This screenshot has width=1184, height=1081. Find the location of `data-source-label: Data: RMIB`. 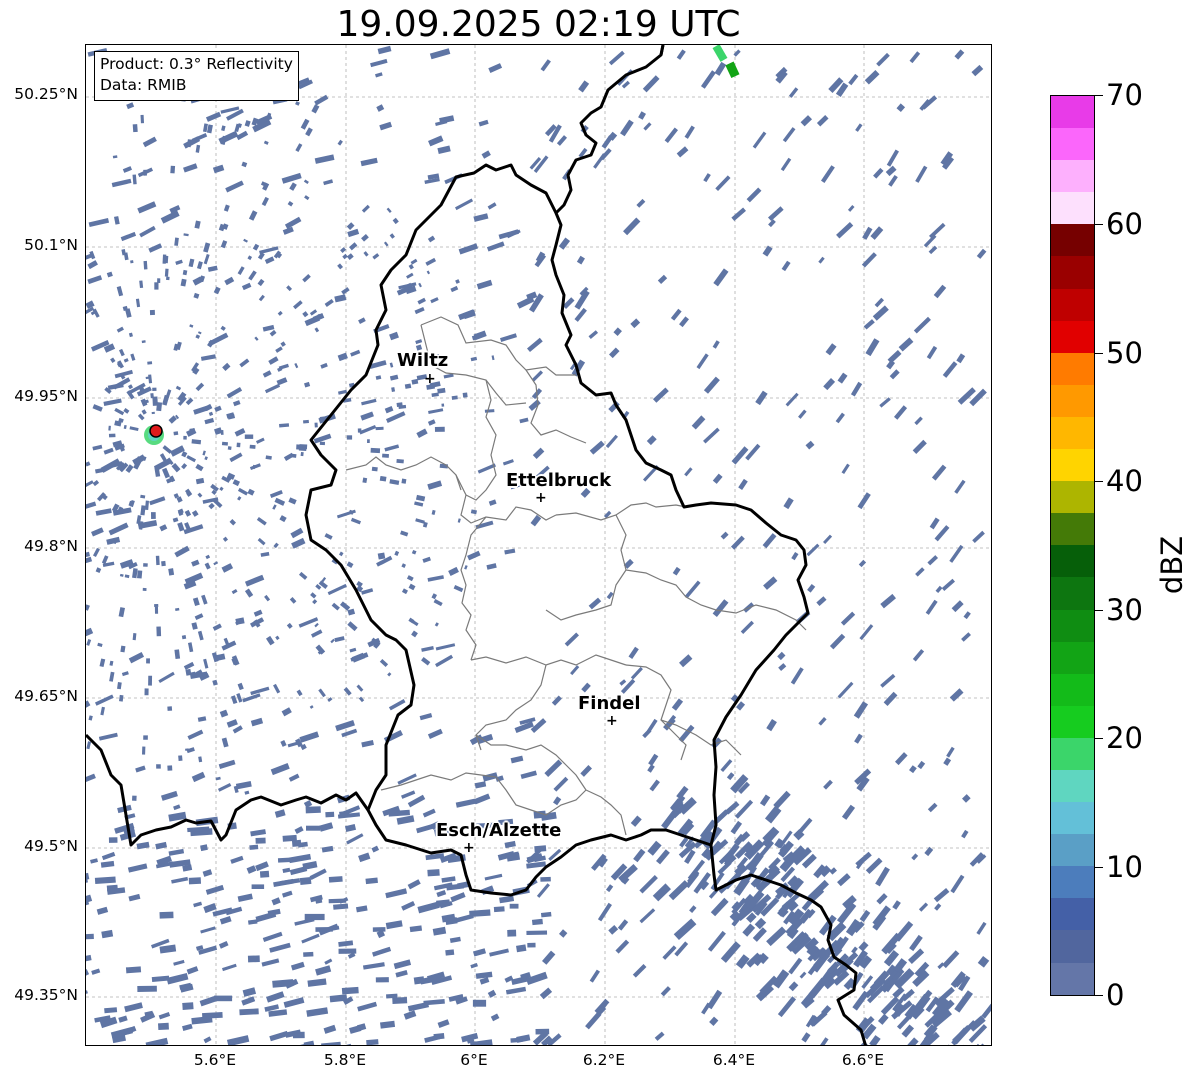

data-source-label: Data: RMIB is located at coordinates (143, 85).